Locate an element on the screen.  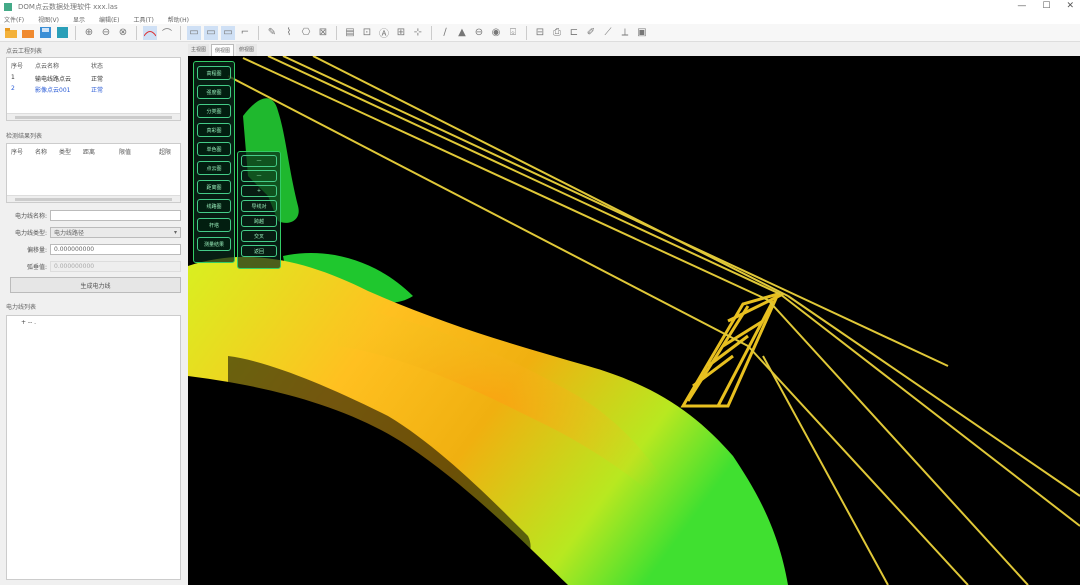
close-button: ✕ is located at coordinates (1070, 6).